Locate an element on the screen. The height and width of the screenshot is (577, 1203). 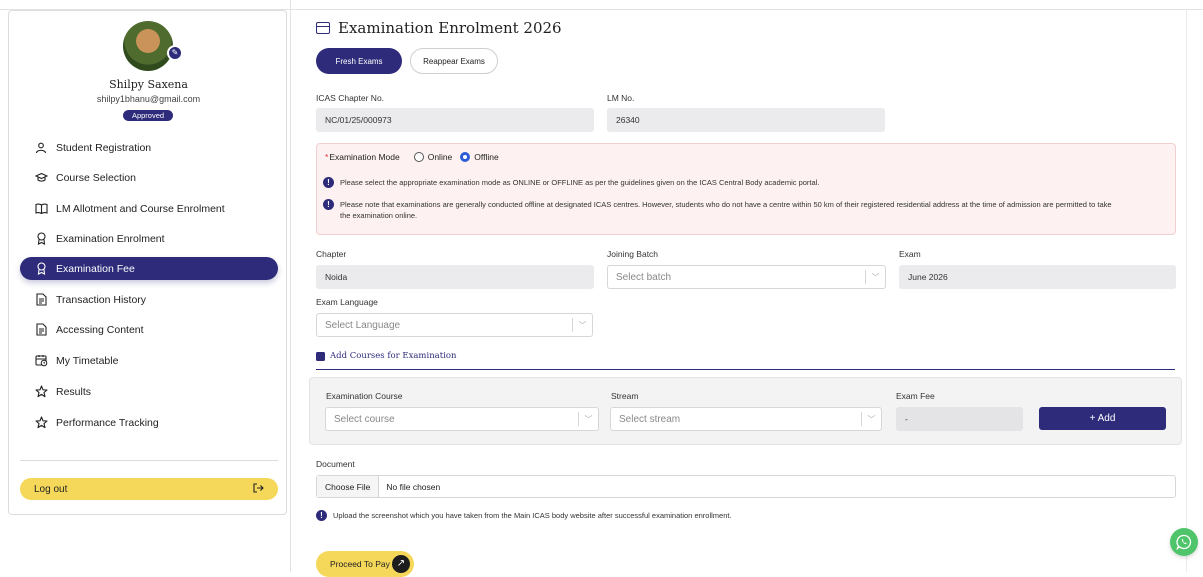
stream-select: Select stream ﹀ is located at coordinates (746, 419).